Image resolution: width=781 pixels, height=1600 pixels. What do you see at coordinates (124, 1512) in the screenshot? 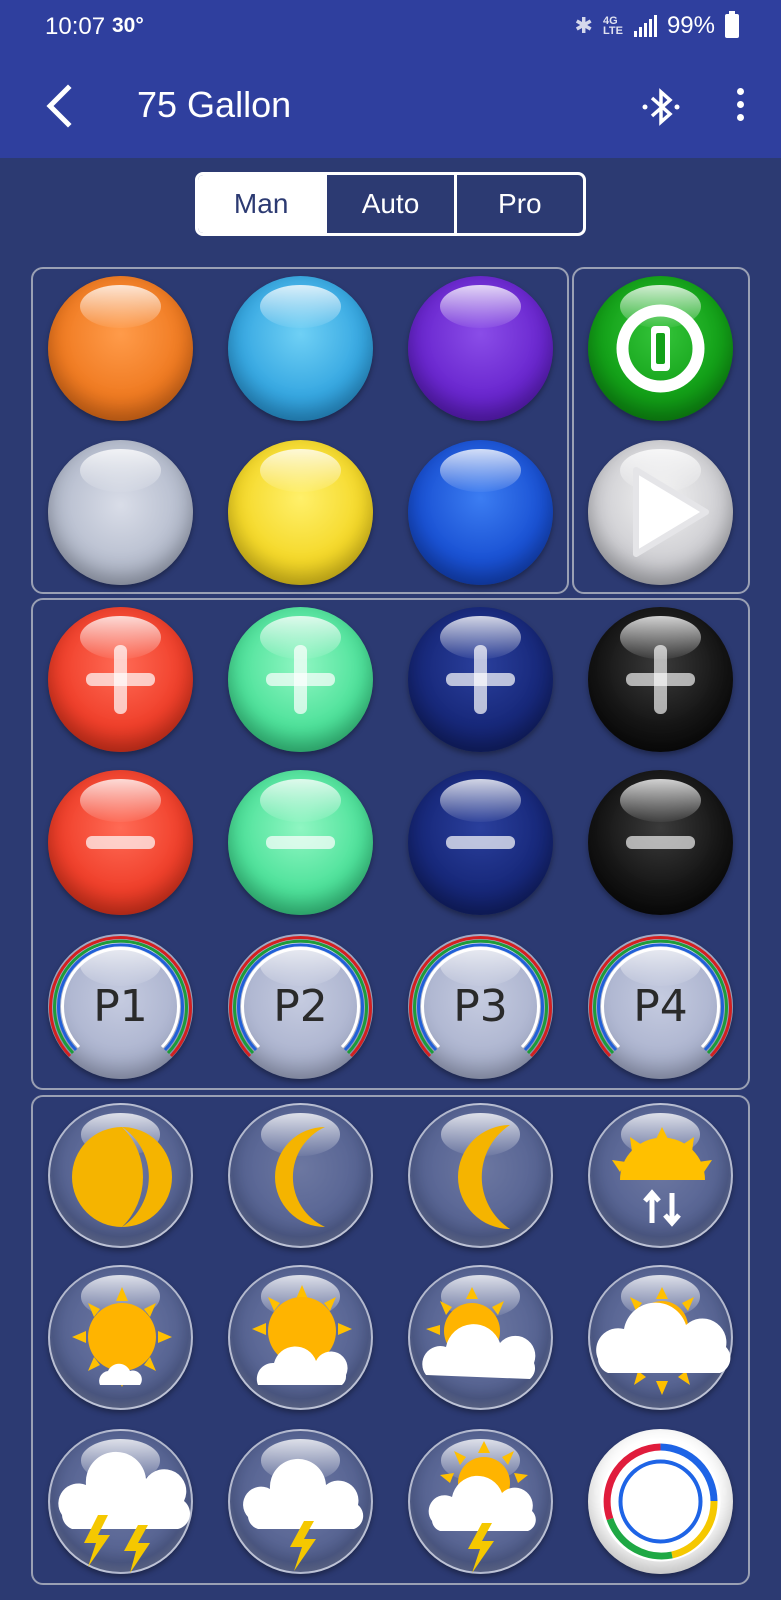
I see `thunderstorm-icon` at bounding box center [124, 1512].